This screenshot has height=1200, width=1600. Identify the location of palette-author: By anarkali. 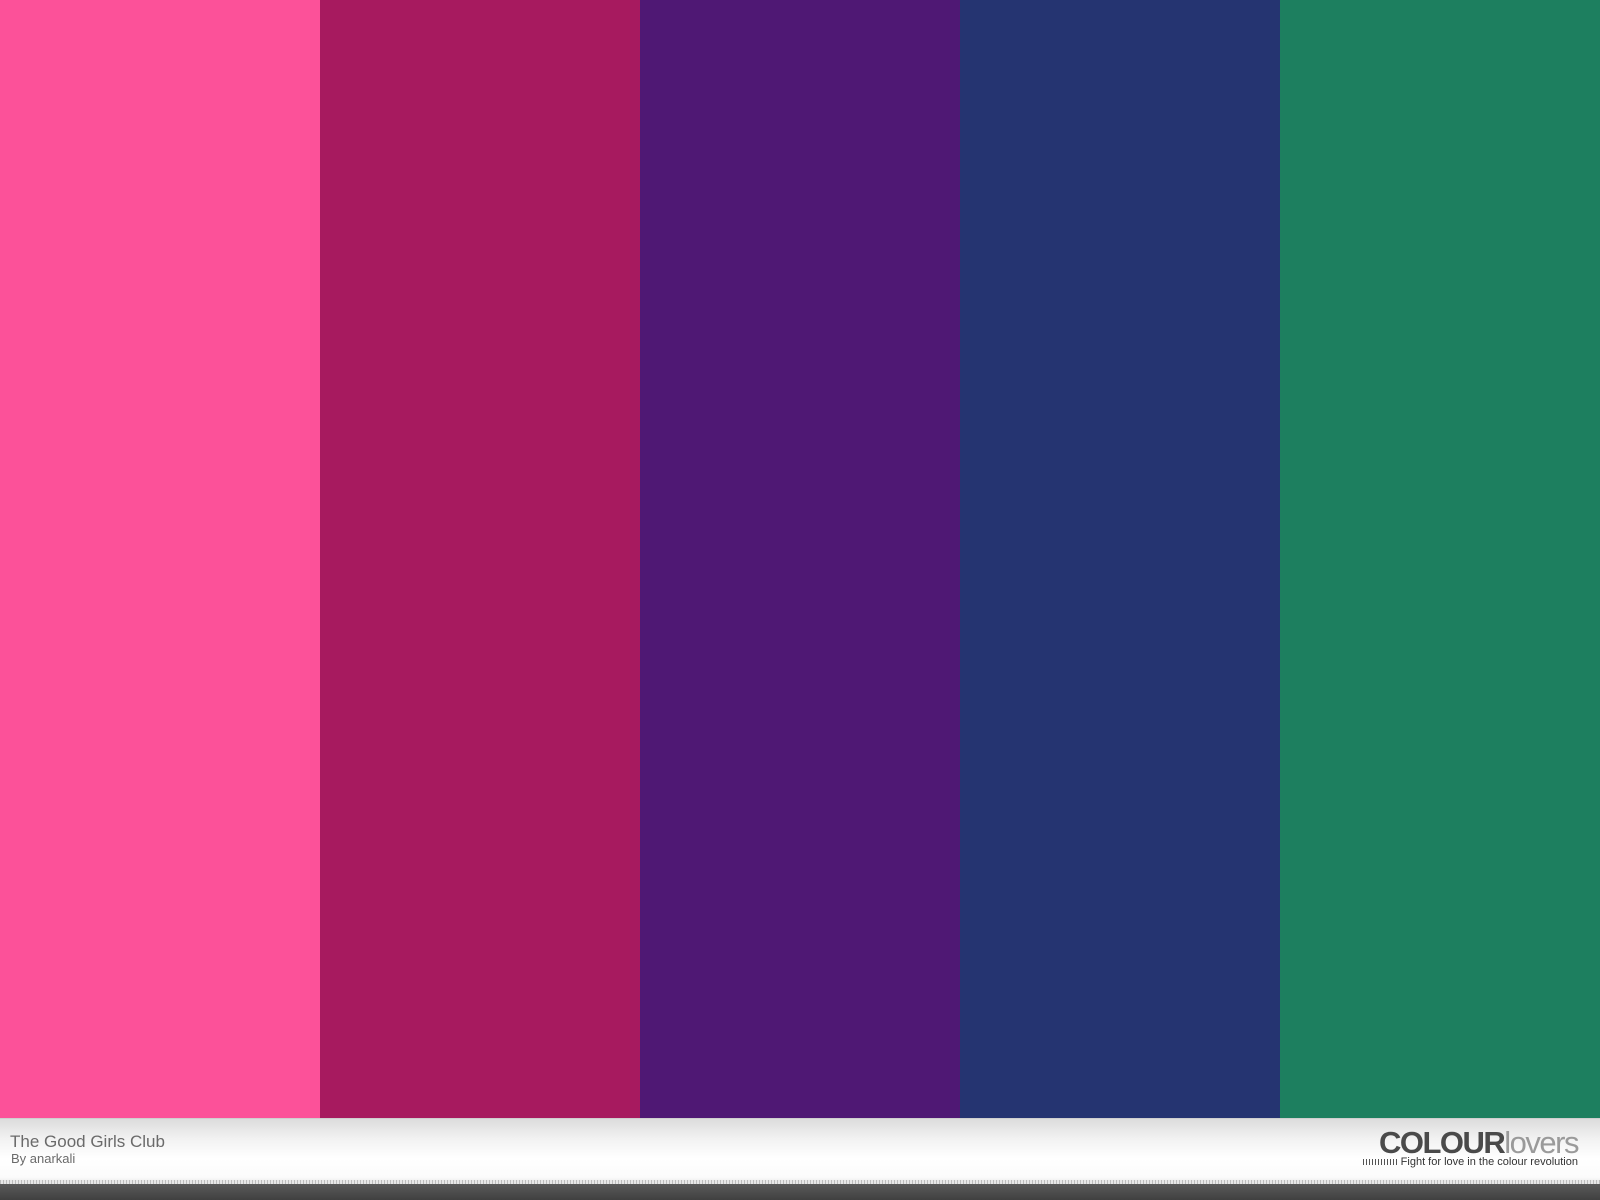
(43, 1158).